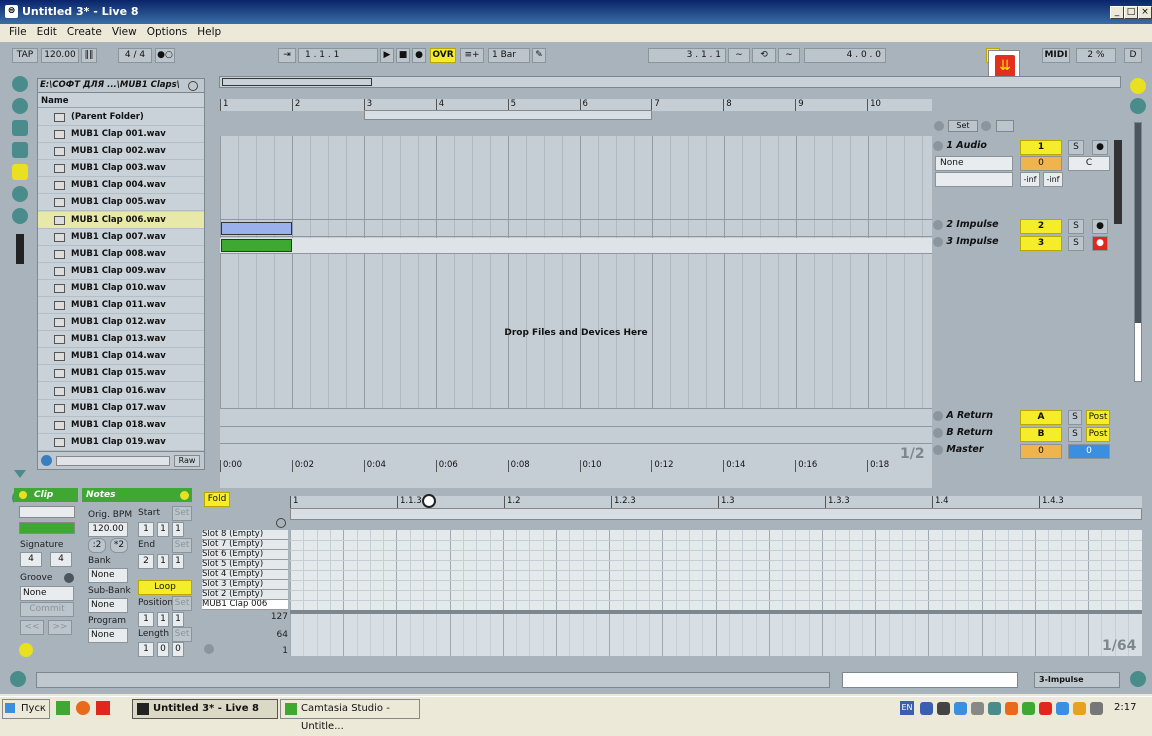 This screenshot has height=736, width=1152. Describe the element at coordinates (108, 605) in the screenshot. I see `subbank-dropdown: None` at that location.